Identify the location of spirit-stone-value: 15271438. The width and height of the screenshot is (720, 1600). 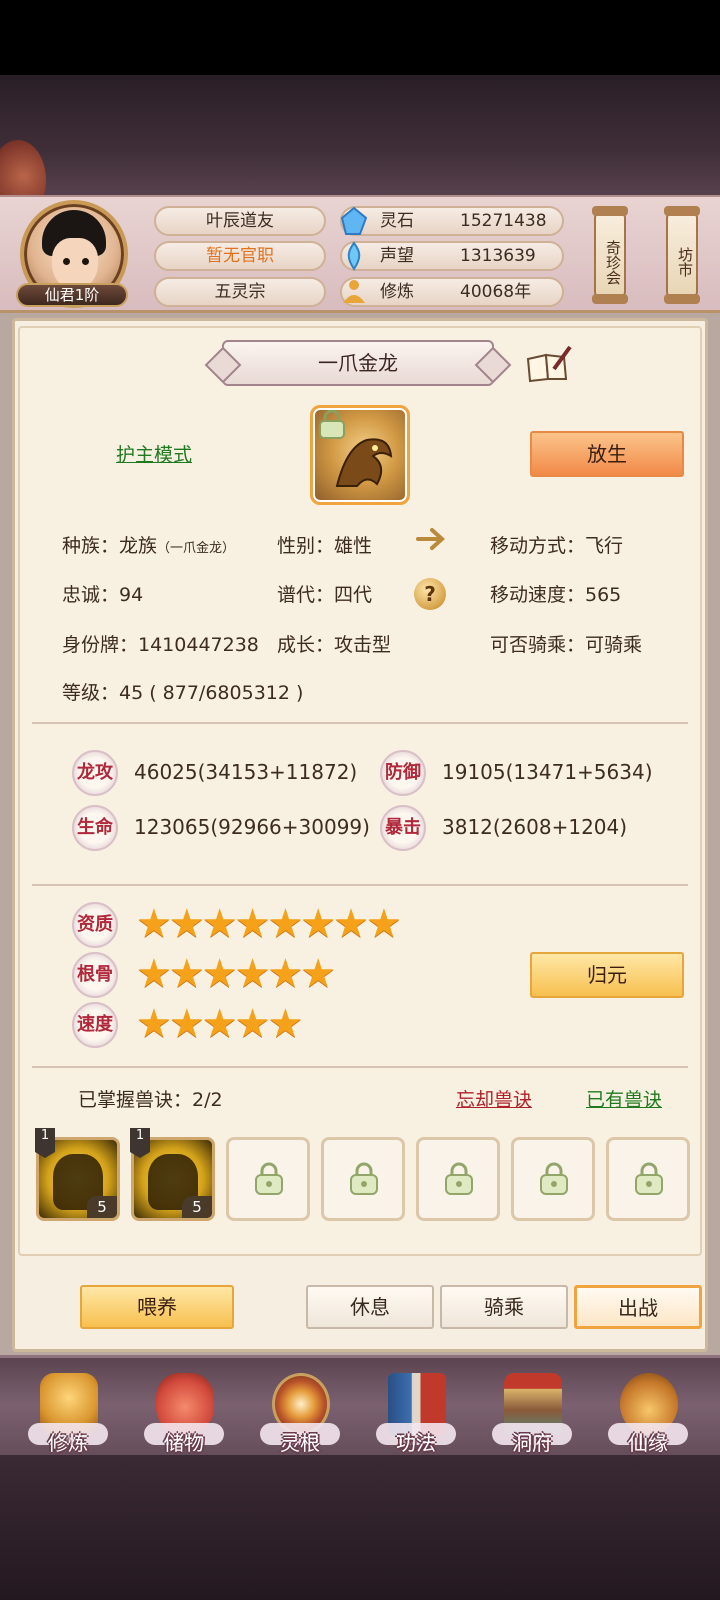
(503, 221).